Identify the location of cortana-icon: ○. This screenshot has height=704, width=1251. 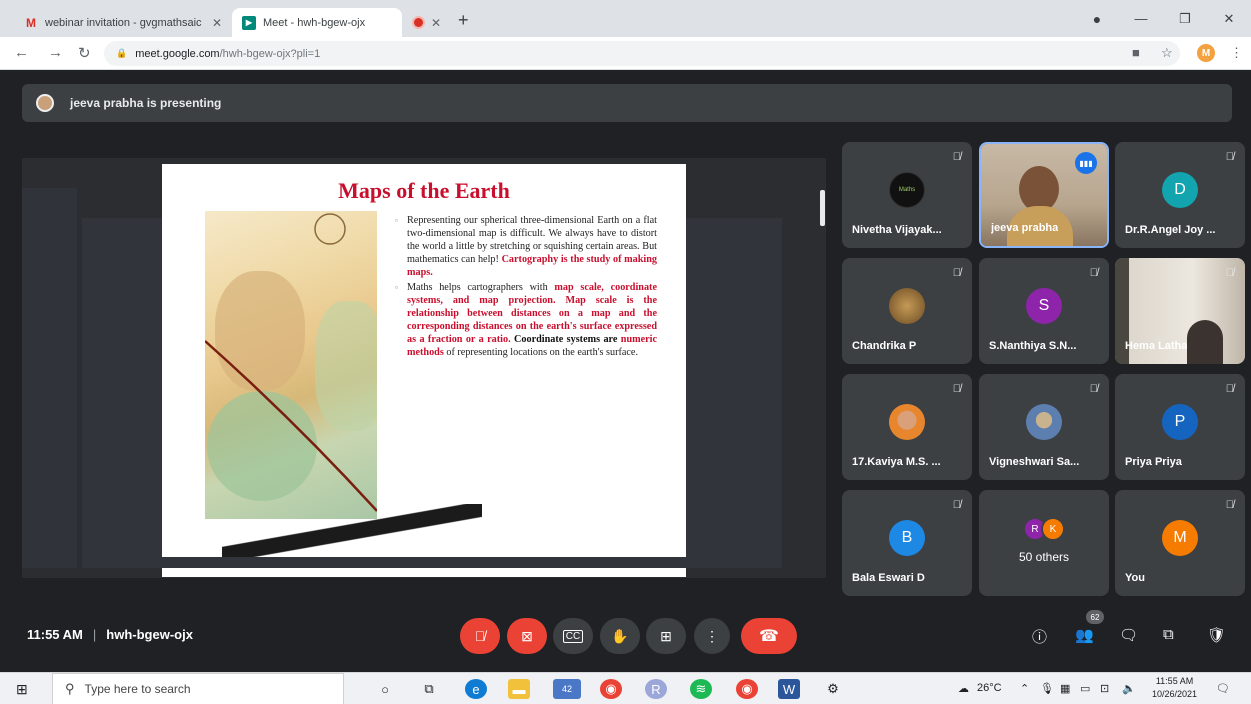
(385, 689).